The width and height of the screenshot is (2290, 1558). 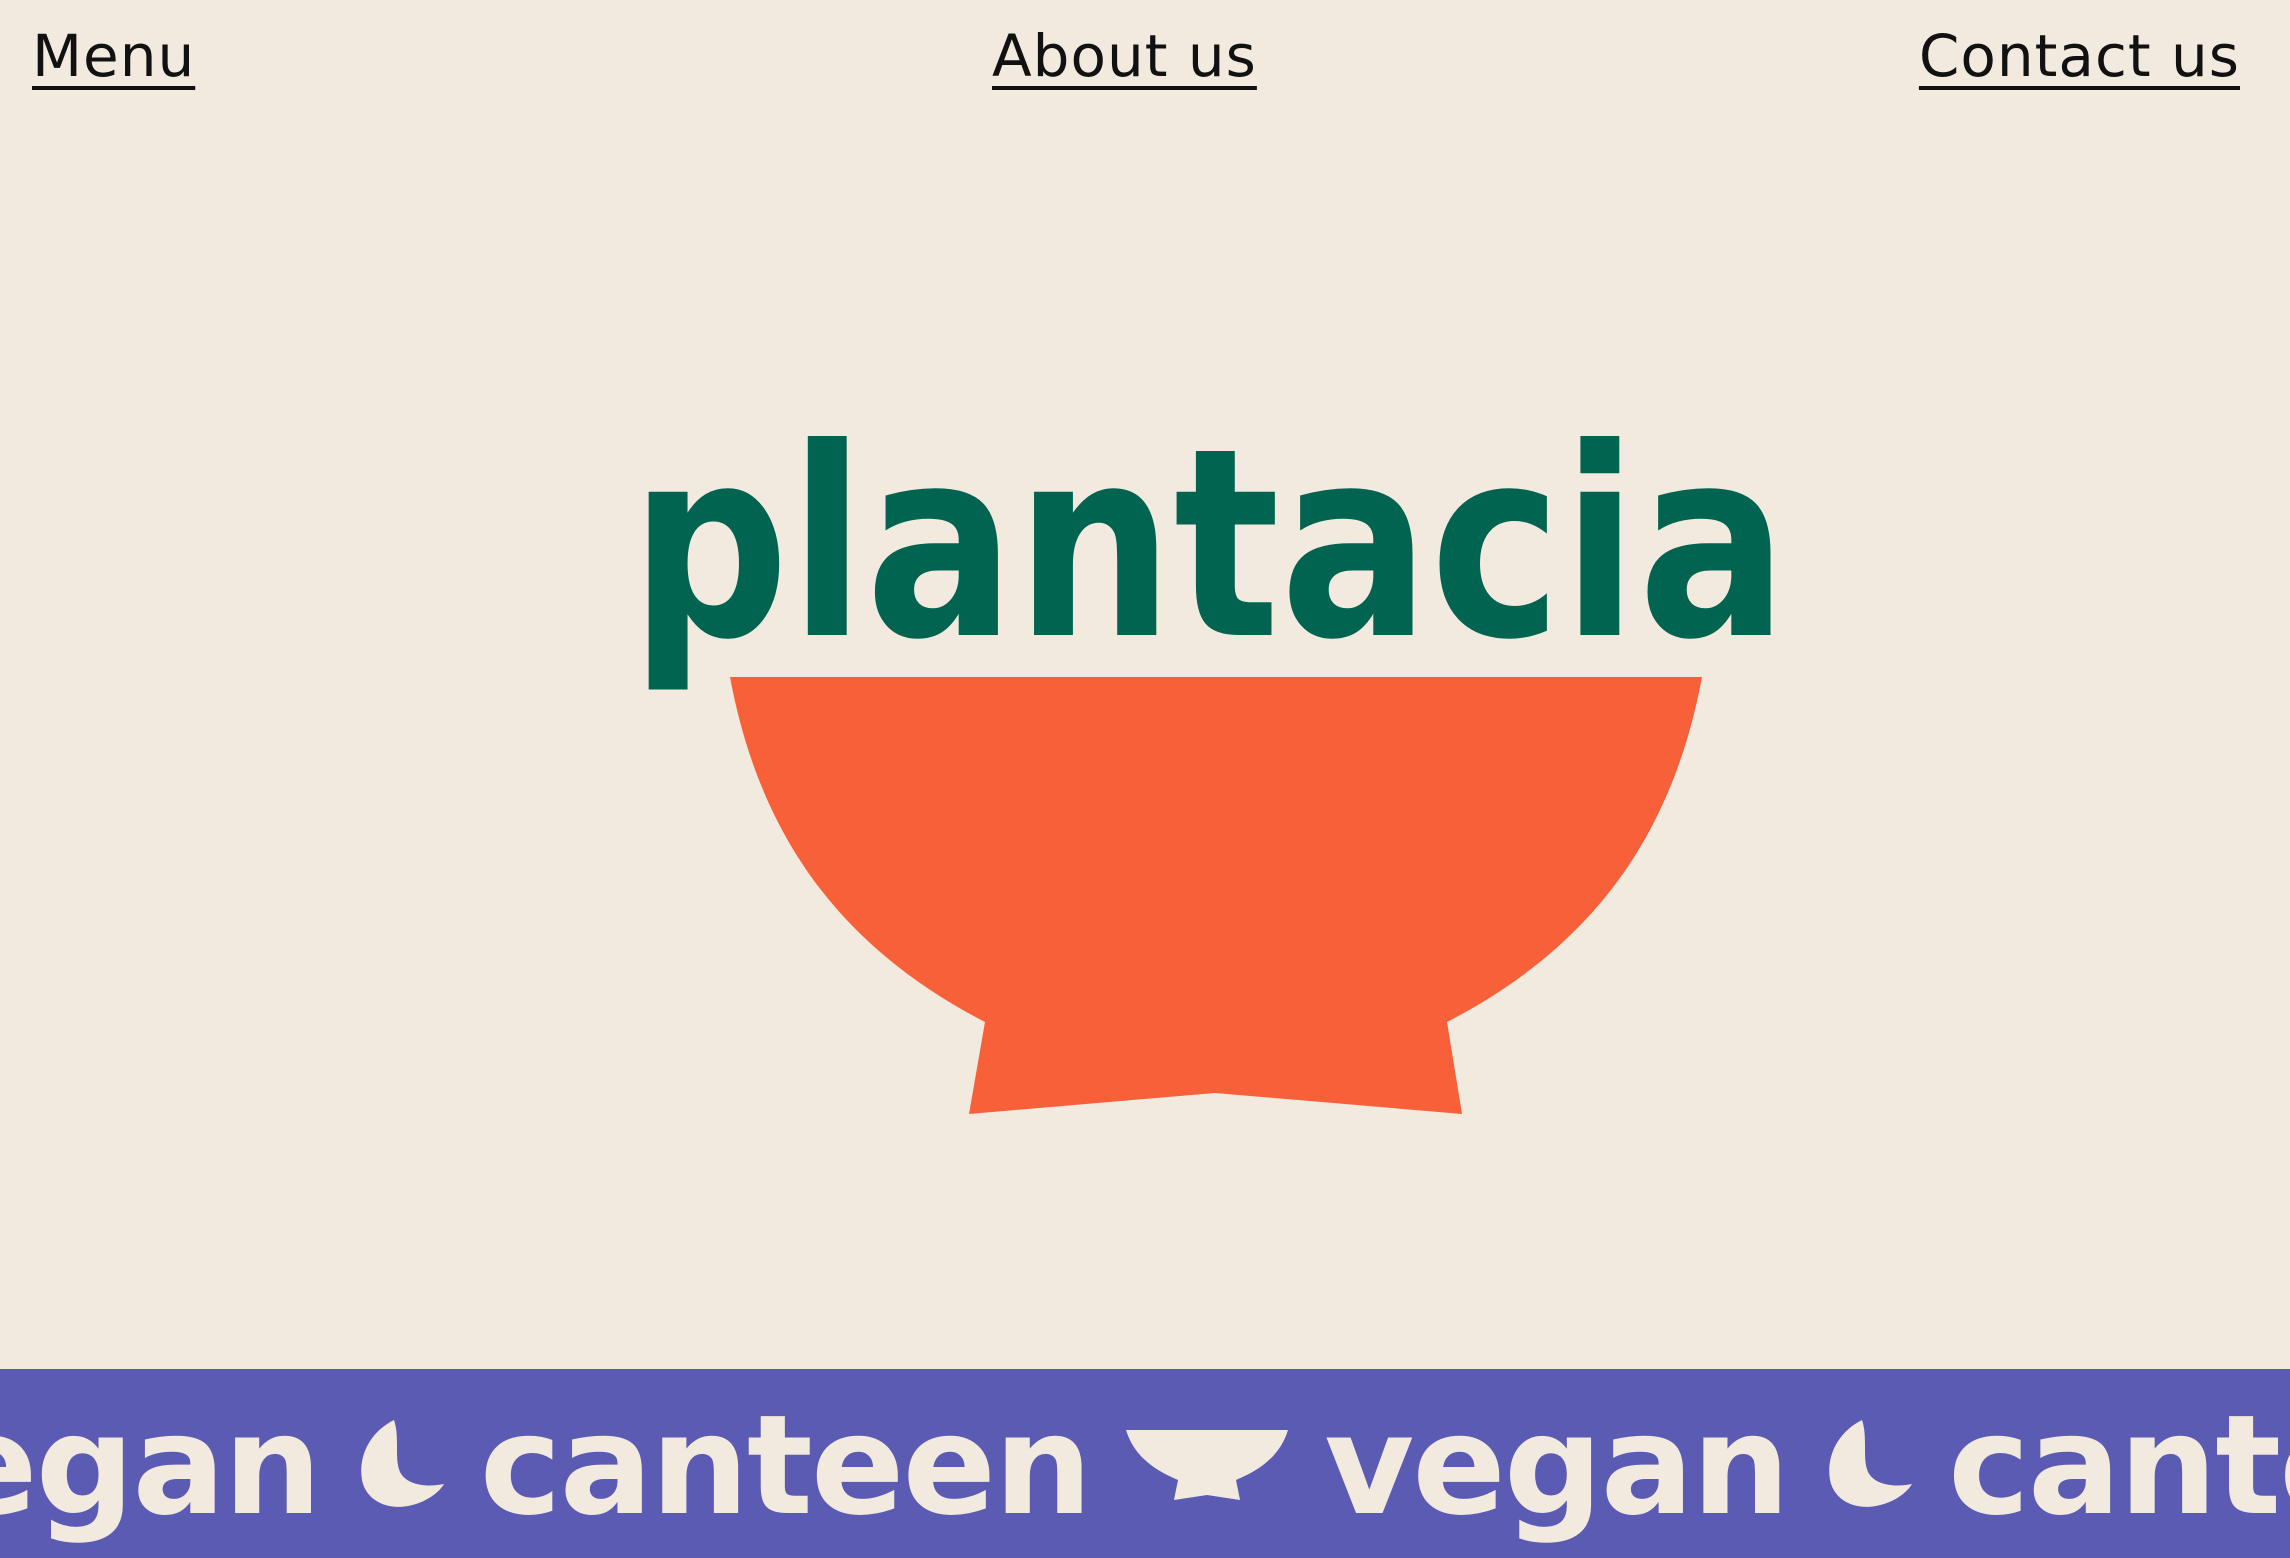 What do you see at coordinates (2119, 1465) in the screenshot?
I see `marquee-word: cantee` at bounding box center [2119, 1465].